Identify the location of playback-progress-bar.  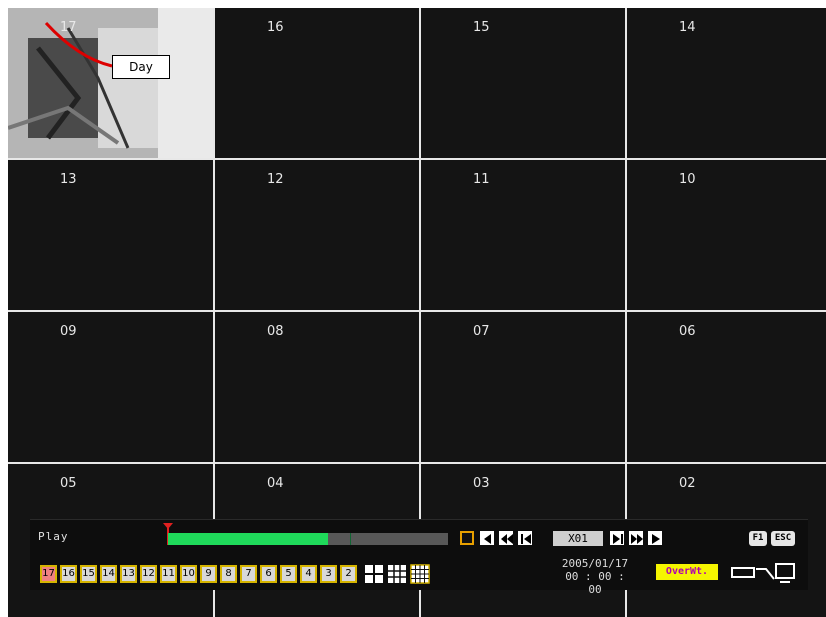
(308, 539).